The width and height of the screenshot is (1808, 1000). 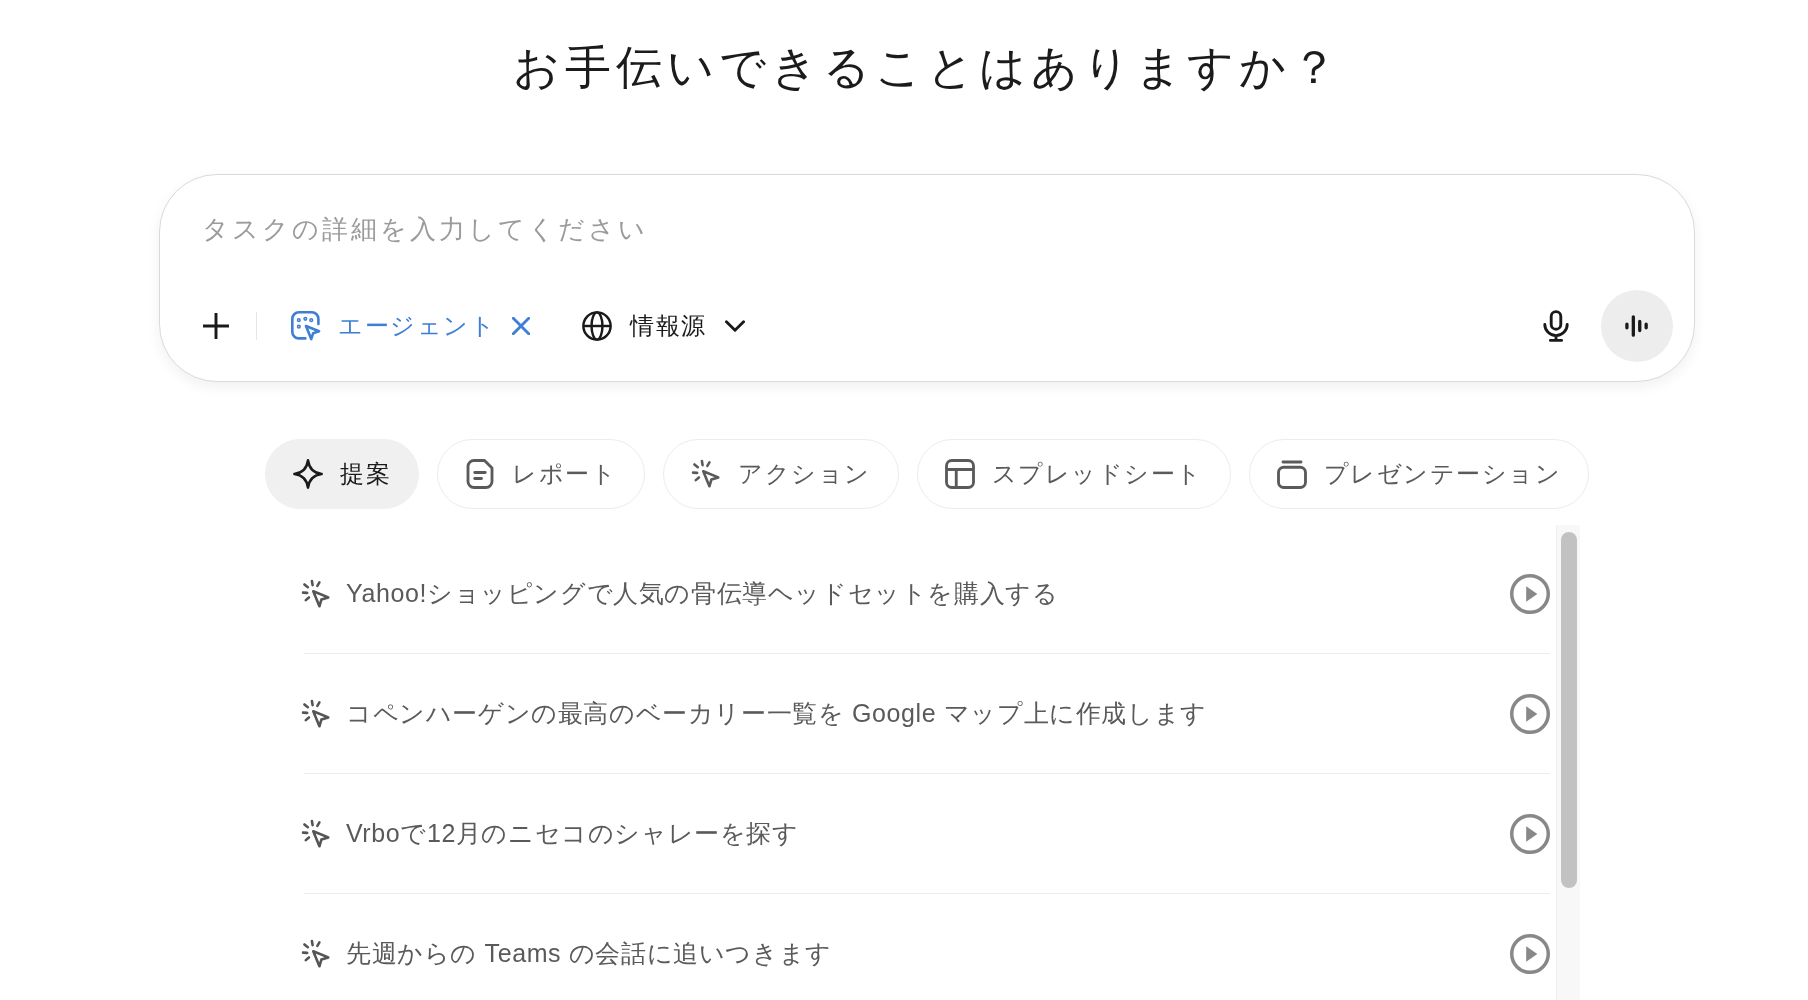 I want to click on category-tab: レポート, so click(x=541, y=474).